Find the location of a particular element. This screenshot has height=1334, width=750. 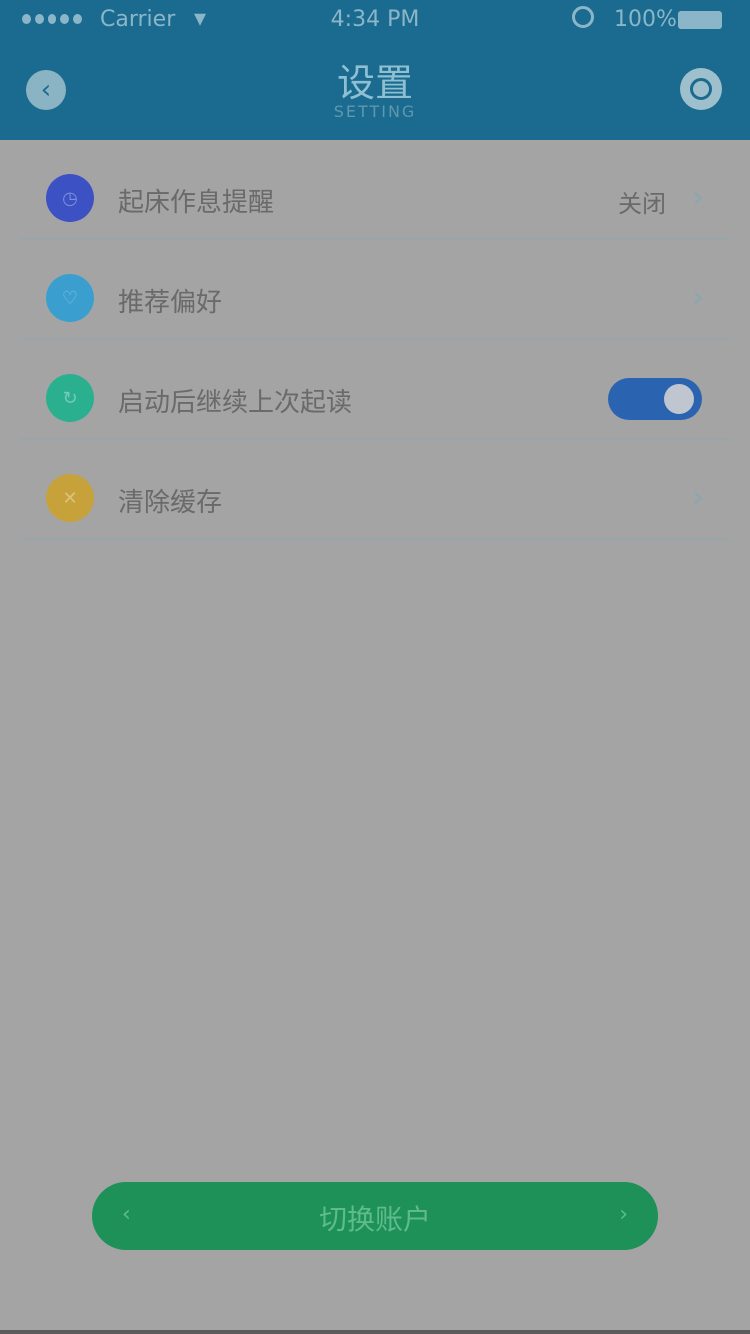

switch-account-button: ‹ 切换账户 › is located at coordinates (375, 1216).